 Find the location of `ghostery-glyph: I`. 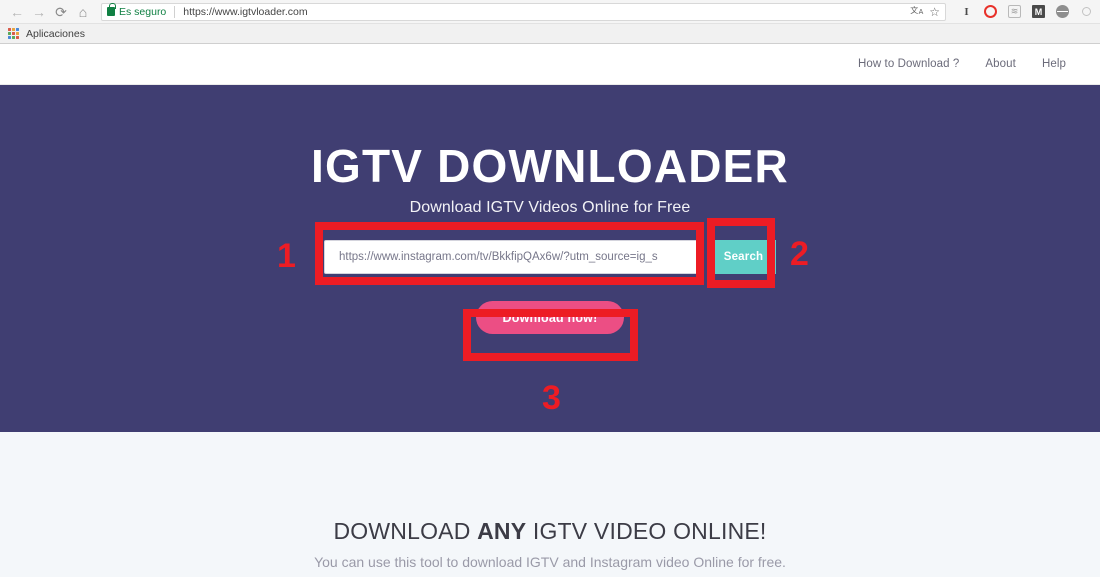

ghostery-glyph: I is located at coordinates (966, 11).